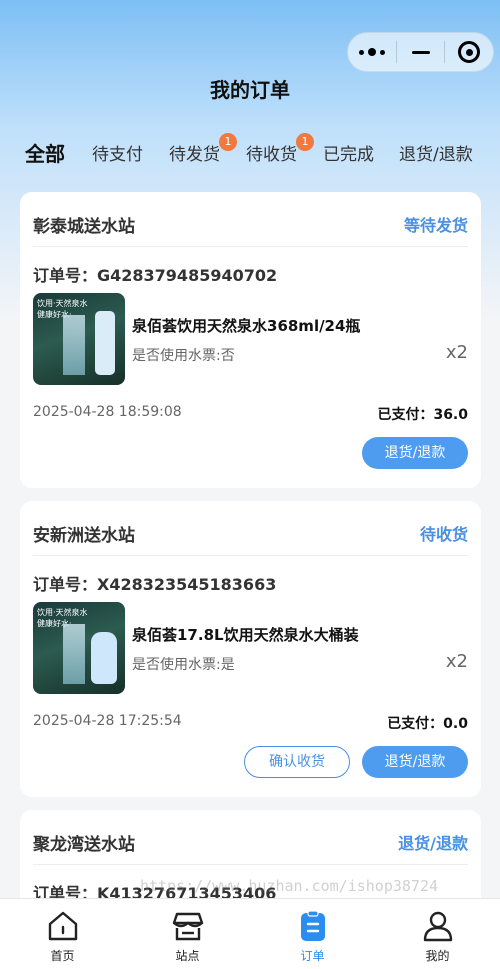 The height and width of the screenshot is (969, 500). What do you see at coordinates (271, 152) in the screenshot?
I see `tab-pending-receipt: 待收货` at bounding box center [271, 152].